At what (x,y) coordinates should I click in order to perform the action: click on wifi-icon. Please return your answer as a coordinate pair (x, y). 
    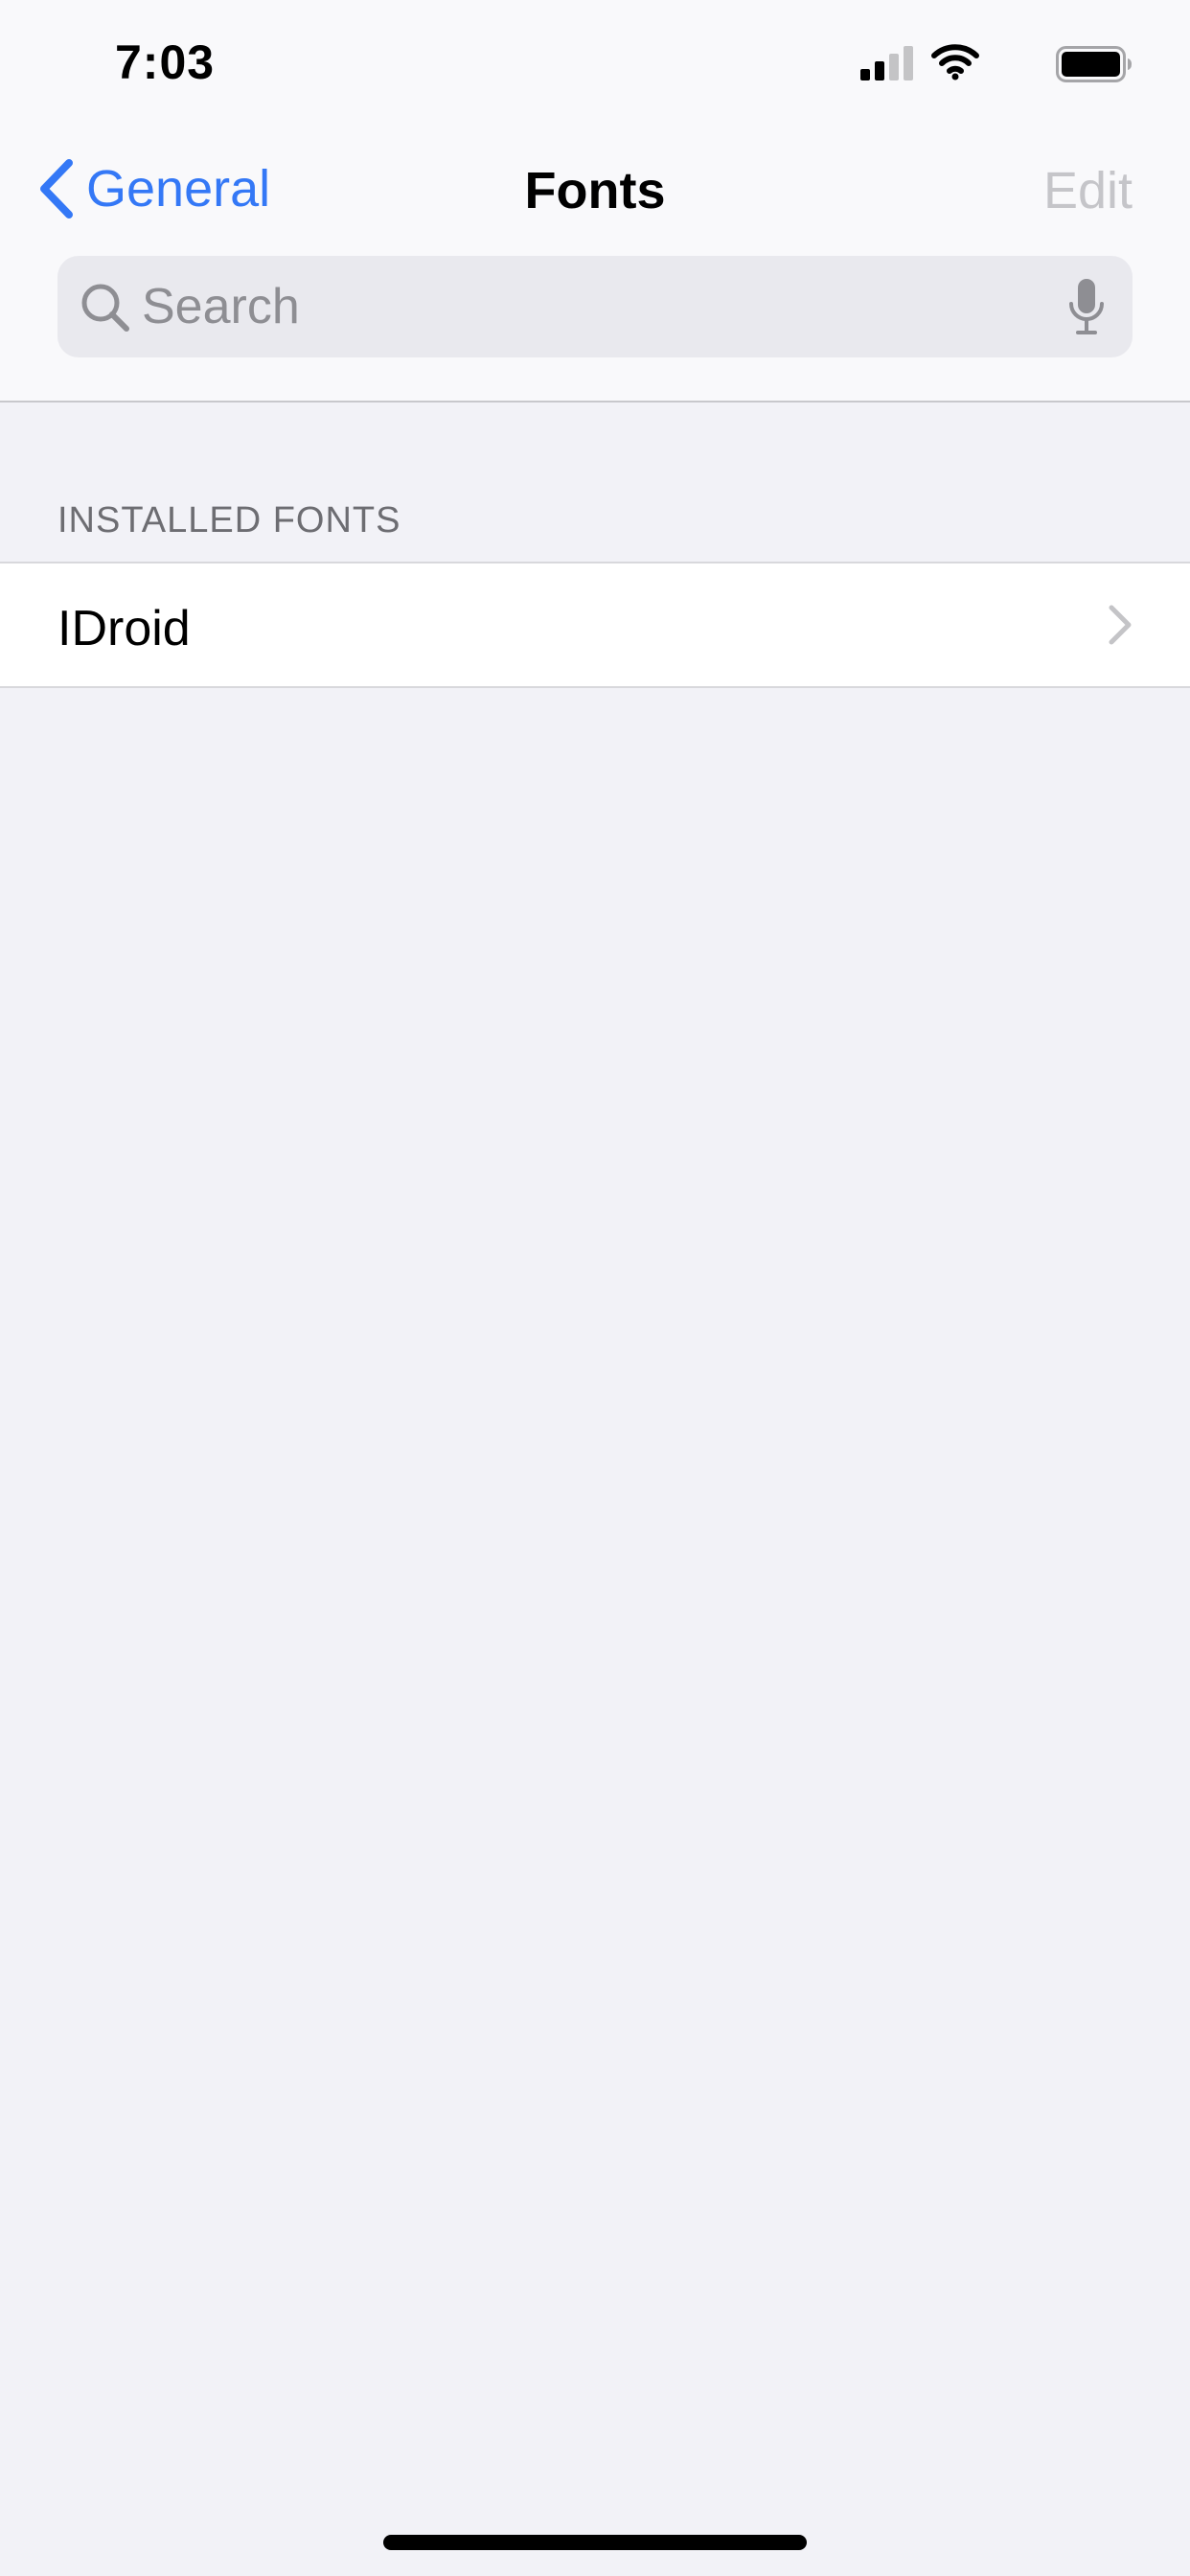
    Looking at the image, I should click on (955, 62).